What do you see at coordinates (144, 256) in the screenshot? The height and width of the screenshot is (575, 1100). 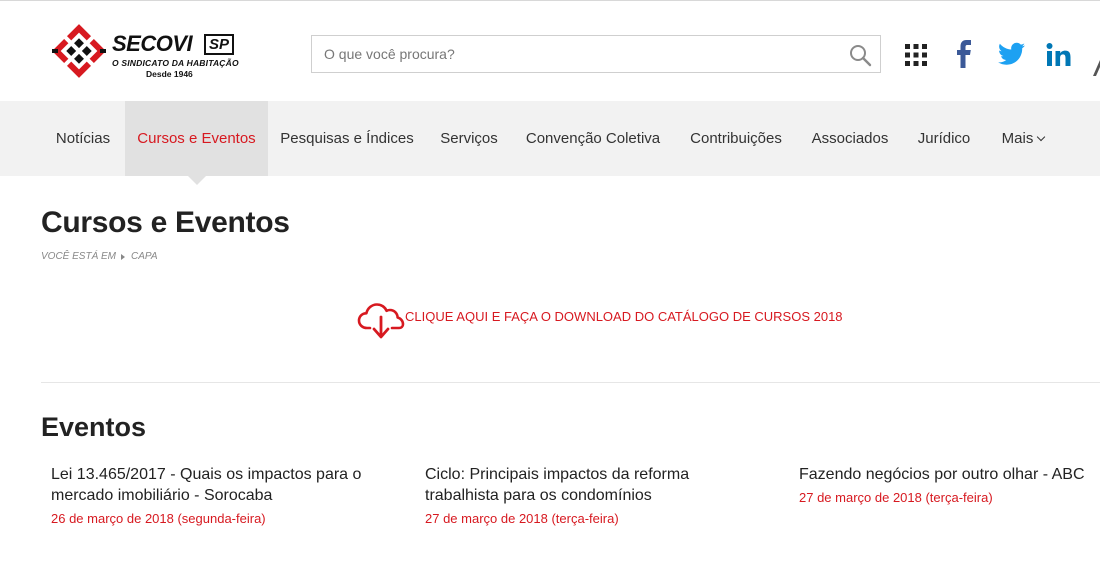 I see `breadcrumb-item-capa: CAPA` at bounding box center [144, 256].